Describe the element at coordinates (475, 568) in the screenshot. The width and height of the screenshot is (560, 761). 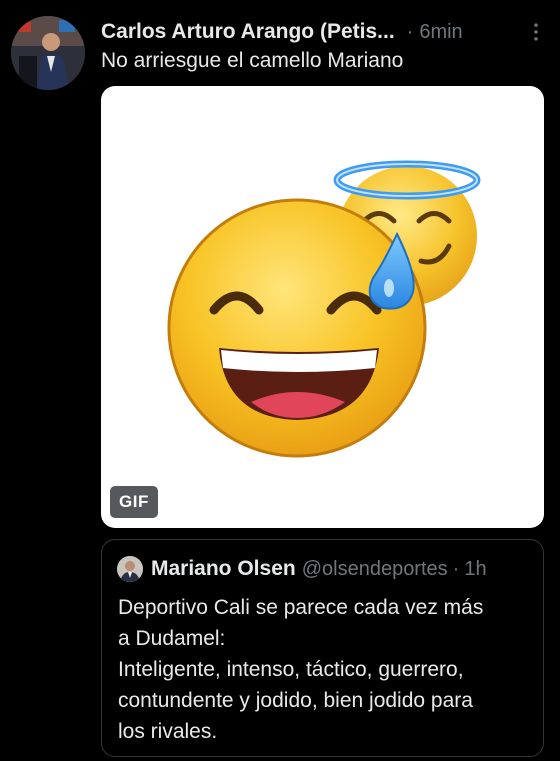
I see `quoted-tweet-time: 1h` at that location.